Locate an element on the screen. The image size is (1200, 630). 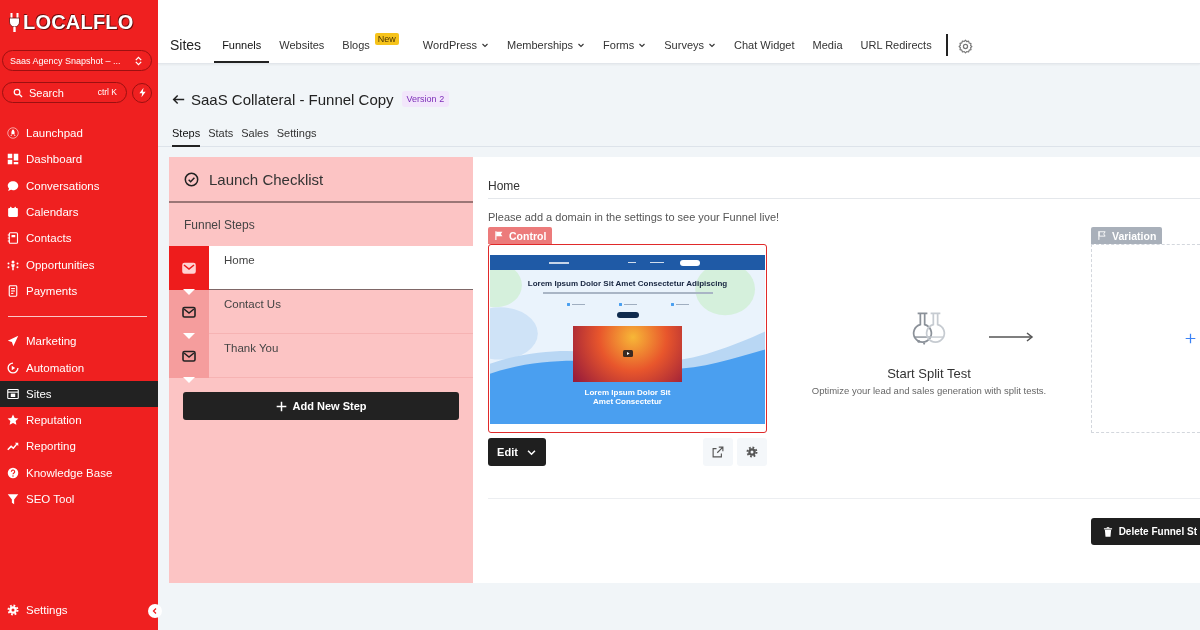
logo-text: LOCALFLO is located at coordinates (78, 22).